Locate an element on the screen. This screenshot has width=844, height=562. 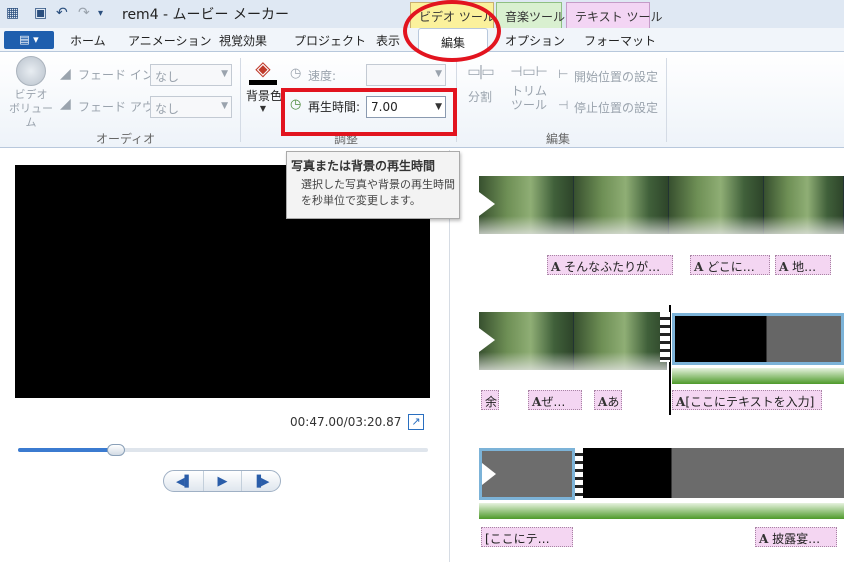
tooltip: 写真または背景の再生時間 選択した写真や背景の再生時間を秒単位で変更します。 is located at coordinates (373, 185).